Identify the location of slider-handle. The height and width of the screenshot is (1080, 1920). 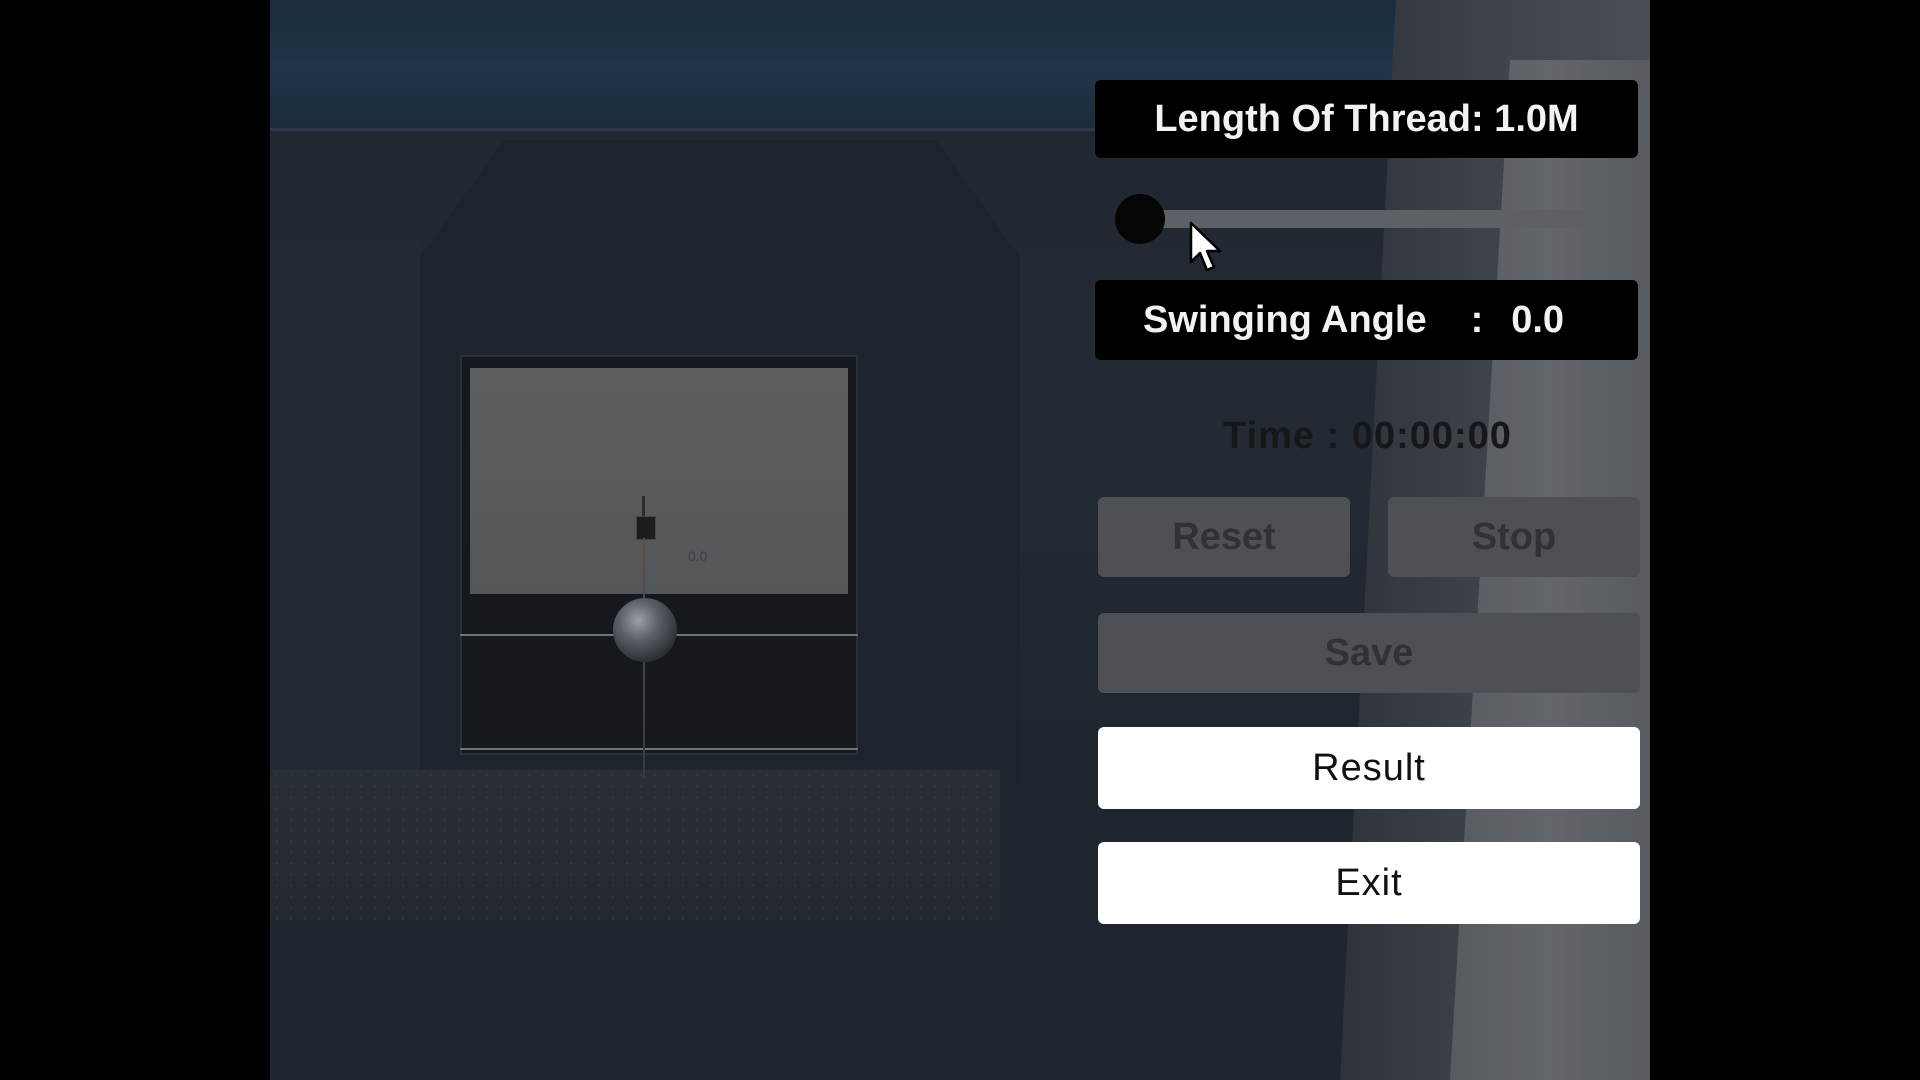
(1140, 219).